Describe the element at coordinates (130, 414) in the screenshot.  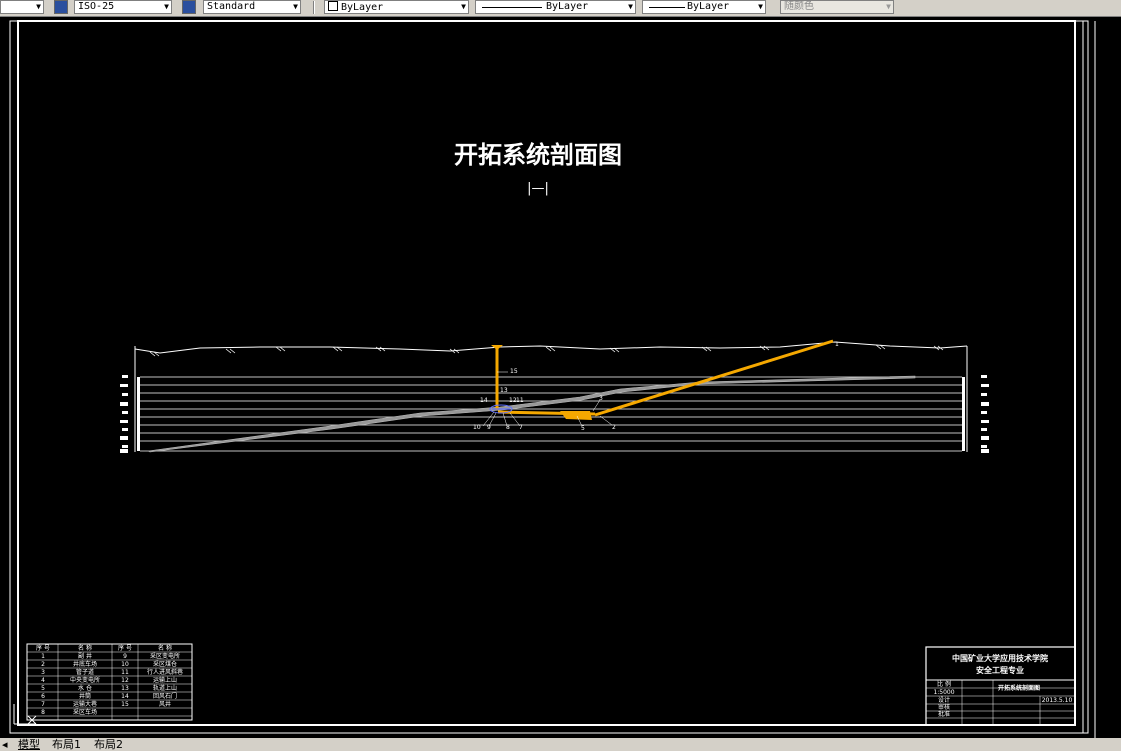
I see `elevation-scale-left` at that location.